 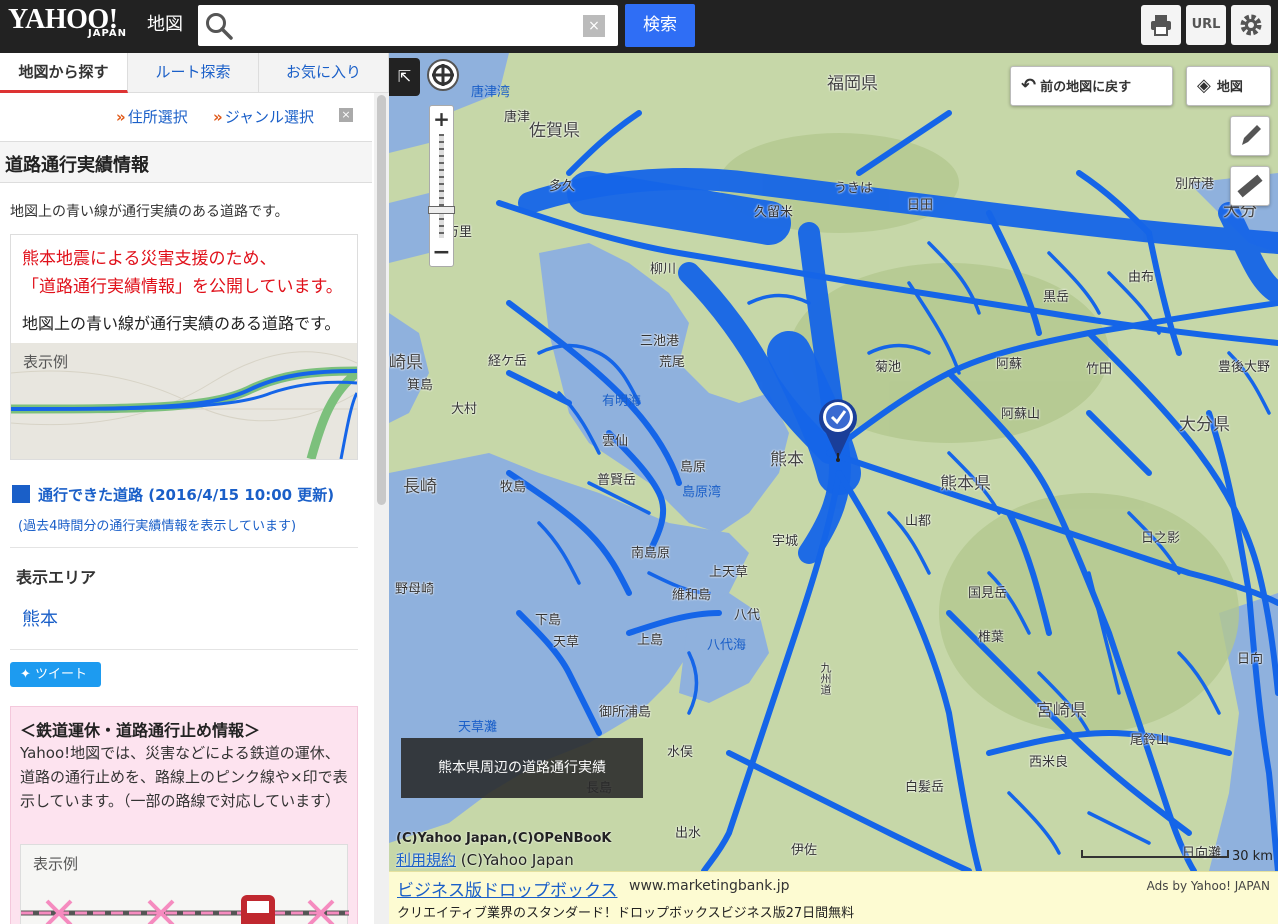 I want to click on header: YAHOO! JAPAN 地図 × 検索 URL, so click(x=639, y=26).